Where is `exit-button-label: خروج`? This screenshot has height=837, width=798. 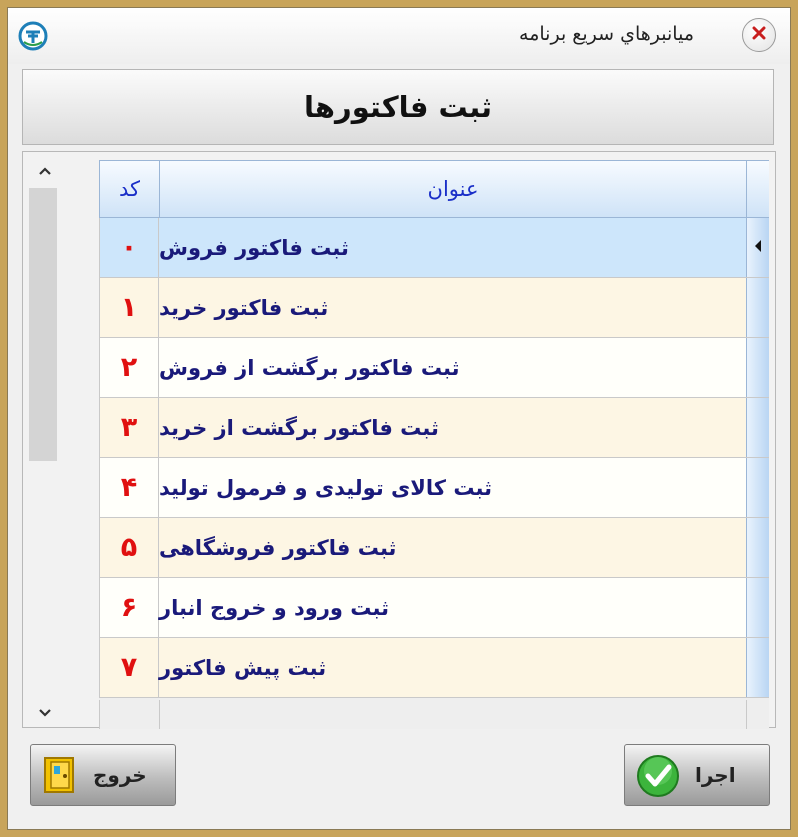 exit-button-label: خروج is located at coordinates (120, 775).